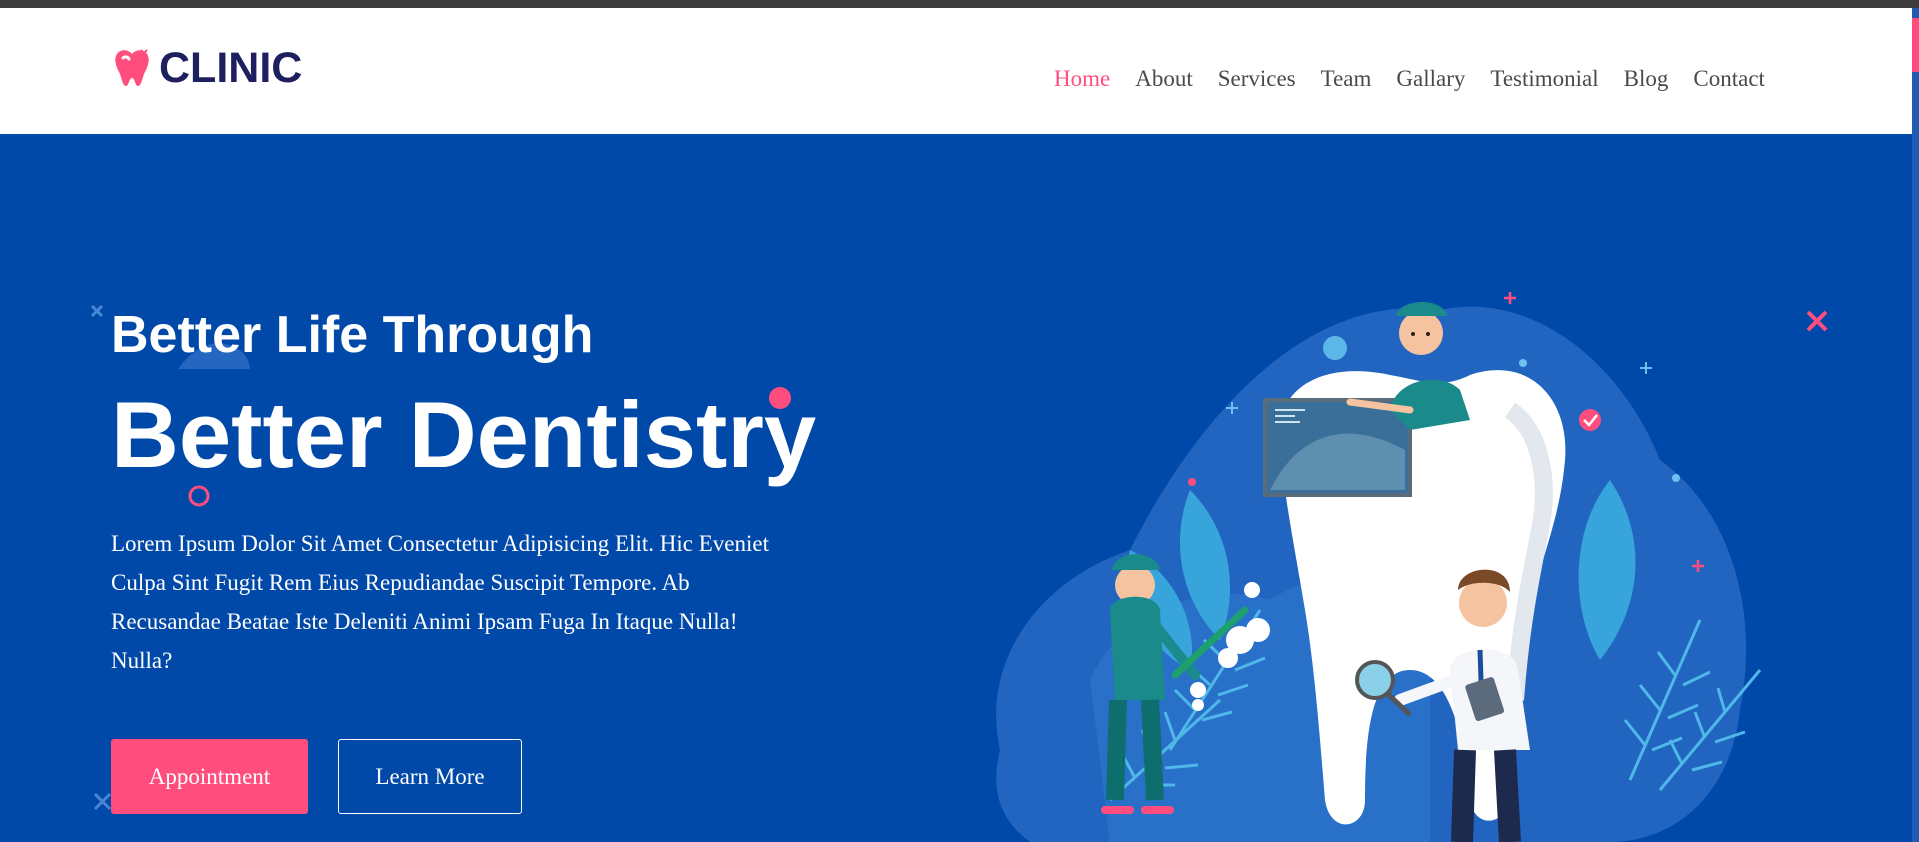 The image size is (1919, 842). What do you see at coordinates (132, 67) in the screenshot?
I see `tooth-logo-icon` at bounding box center [132, 67].